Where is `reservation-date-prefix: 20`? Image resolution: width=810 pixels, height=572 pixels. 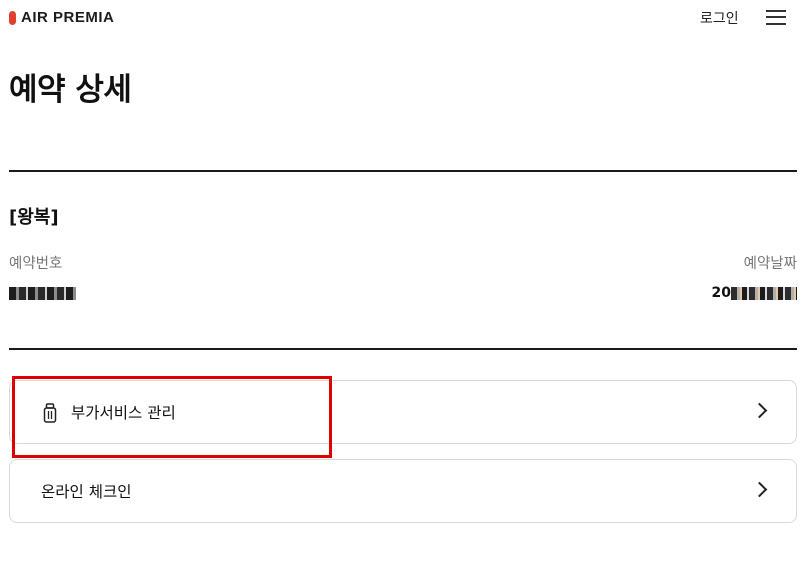
reservation-date-prefix: 20 is located at coordinates (721, 293).